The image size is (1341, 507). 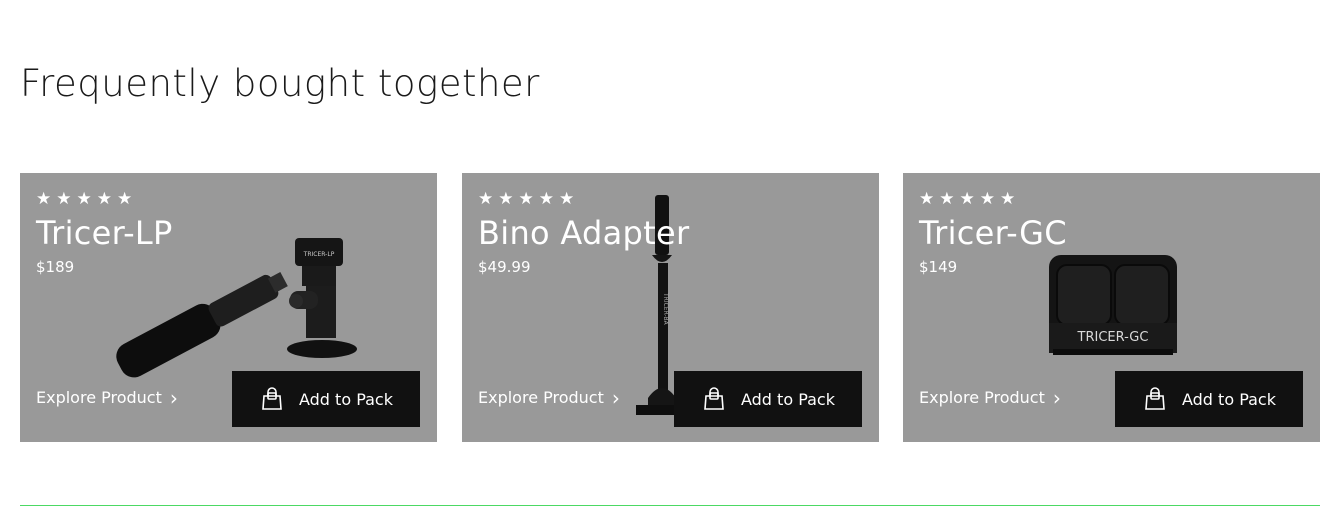 I want to click on section-title: Frequently bought together, so click(x=280, y=83).